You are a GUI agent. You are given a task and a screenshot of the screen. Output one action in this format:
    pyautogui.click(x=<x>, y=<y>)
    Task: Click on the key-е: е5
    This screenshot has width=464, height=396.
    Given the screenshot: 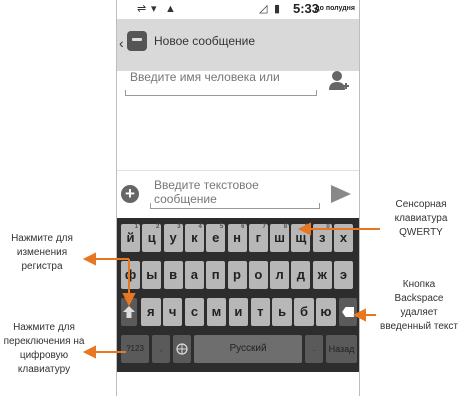 What is the action you would take?
    pyautogui.click(x=216, y=238)
    